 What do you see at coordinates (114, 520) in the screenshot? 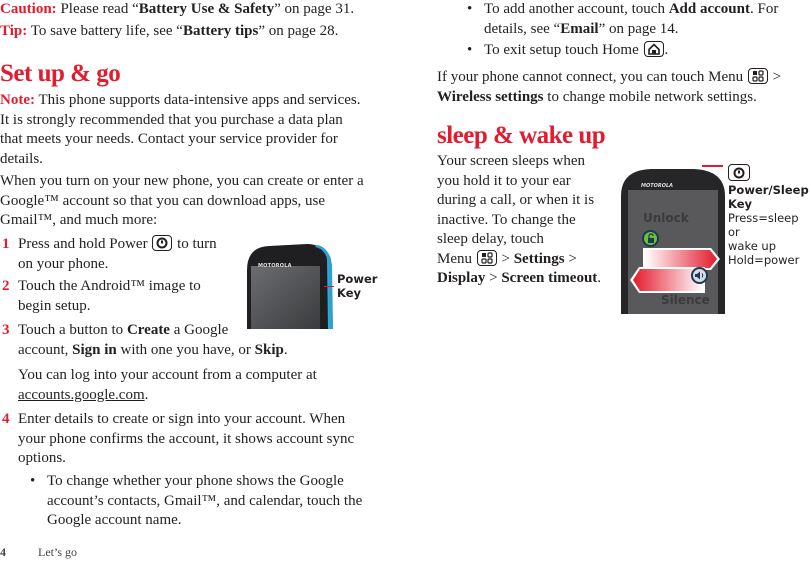
I see `bullet-text: Google account name.` at bounding box center [114, 520].